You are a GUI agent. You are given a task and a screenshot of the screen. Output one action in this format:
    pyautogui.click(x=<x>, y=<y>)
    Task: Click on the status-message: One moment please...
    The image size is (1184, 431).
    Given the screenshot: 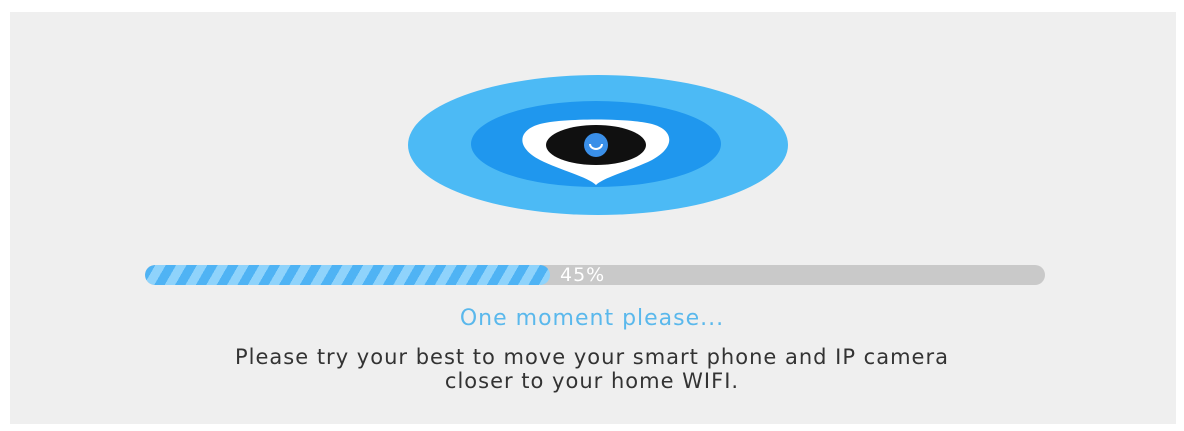 What is the action you would take?
    pyautogui.click(x=592, y=318)
    